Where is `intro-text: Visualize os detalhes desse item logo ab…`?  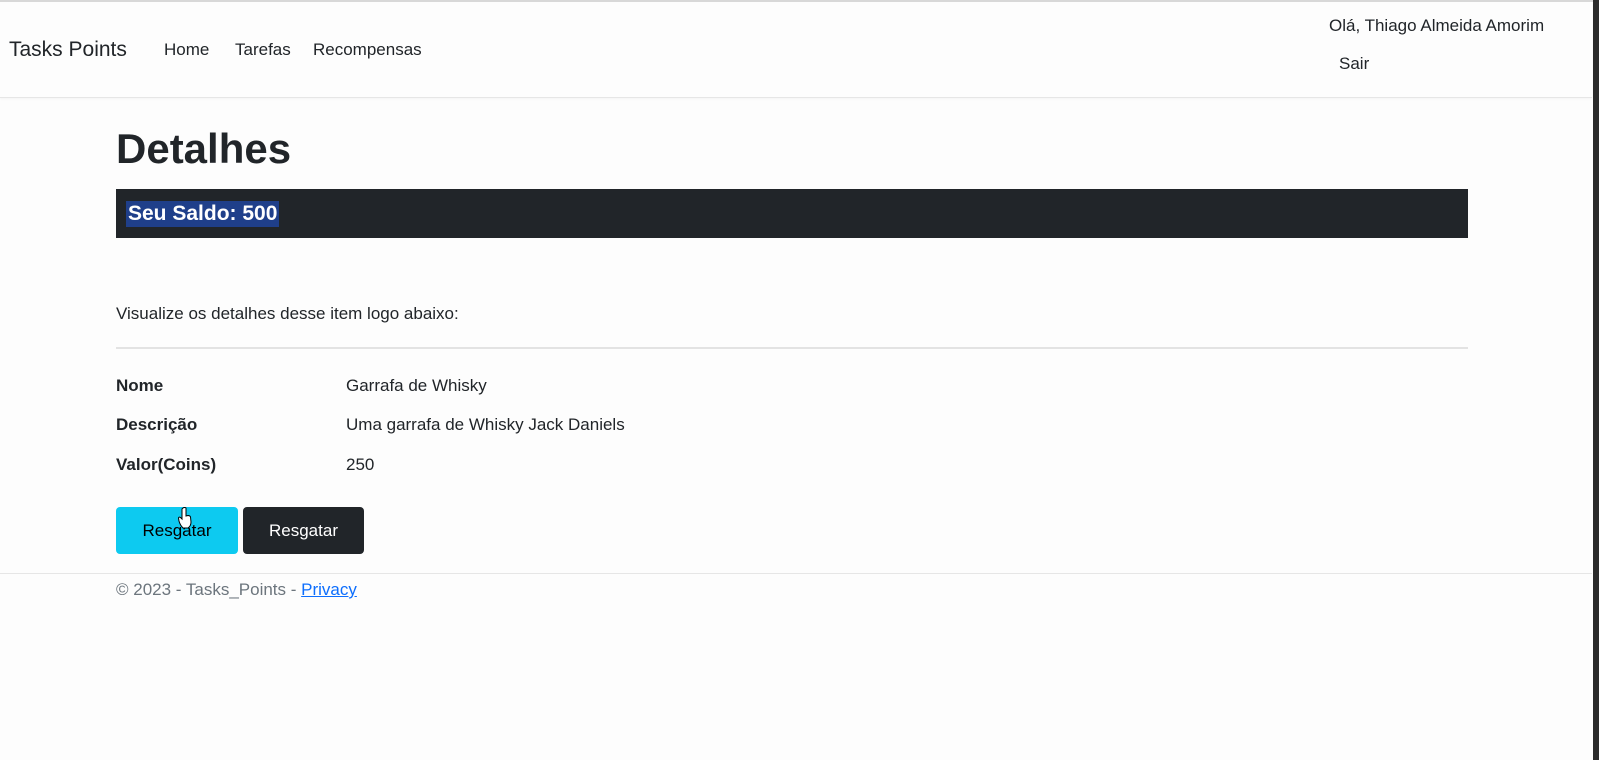 intro-text: Visualize os detalhes desse item logo ab… is located at coordinates (287, 313).